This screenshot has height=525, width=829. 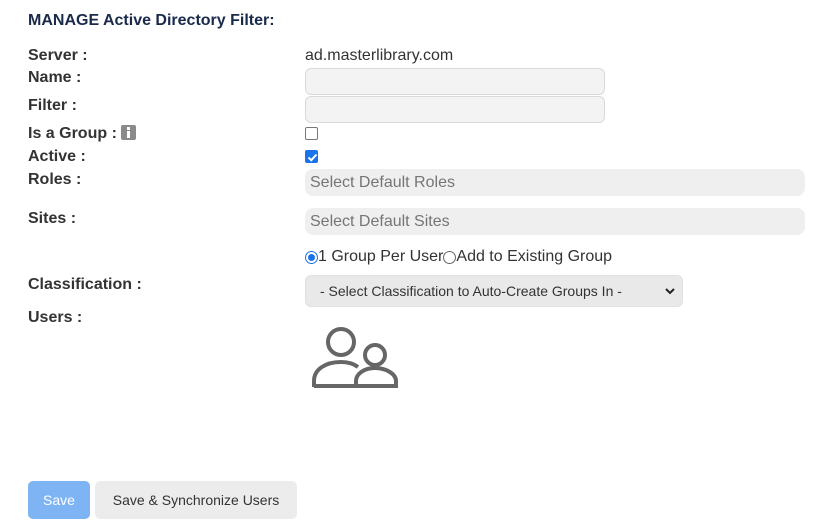 I want to click on filter-label: Filter :, so click(x=52, y=105).